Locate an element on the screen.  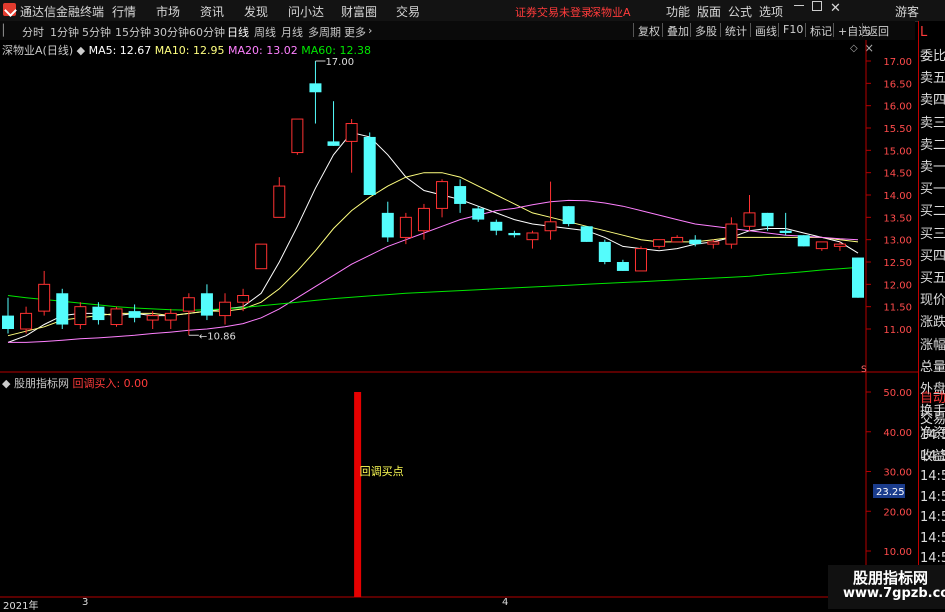
trade-time-item: 交易 is located at coordinates (932, 419).